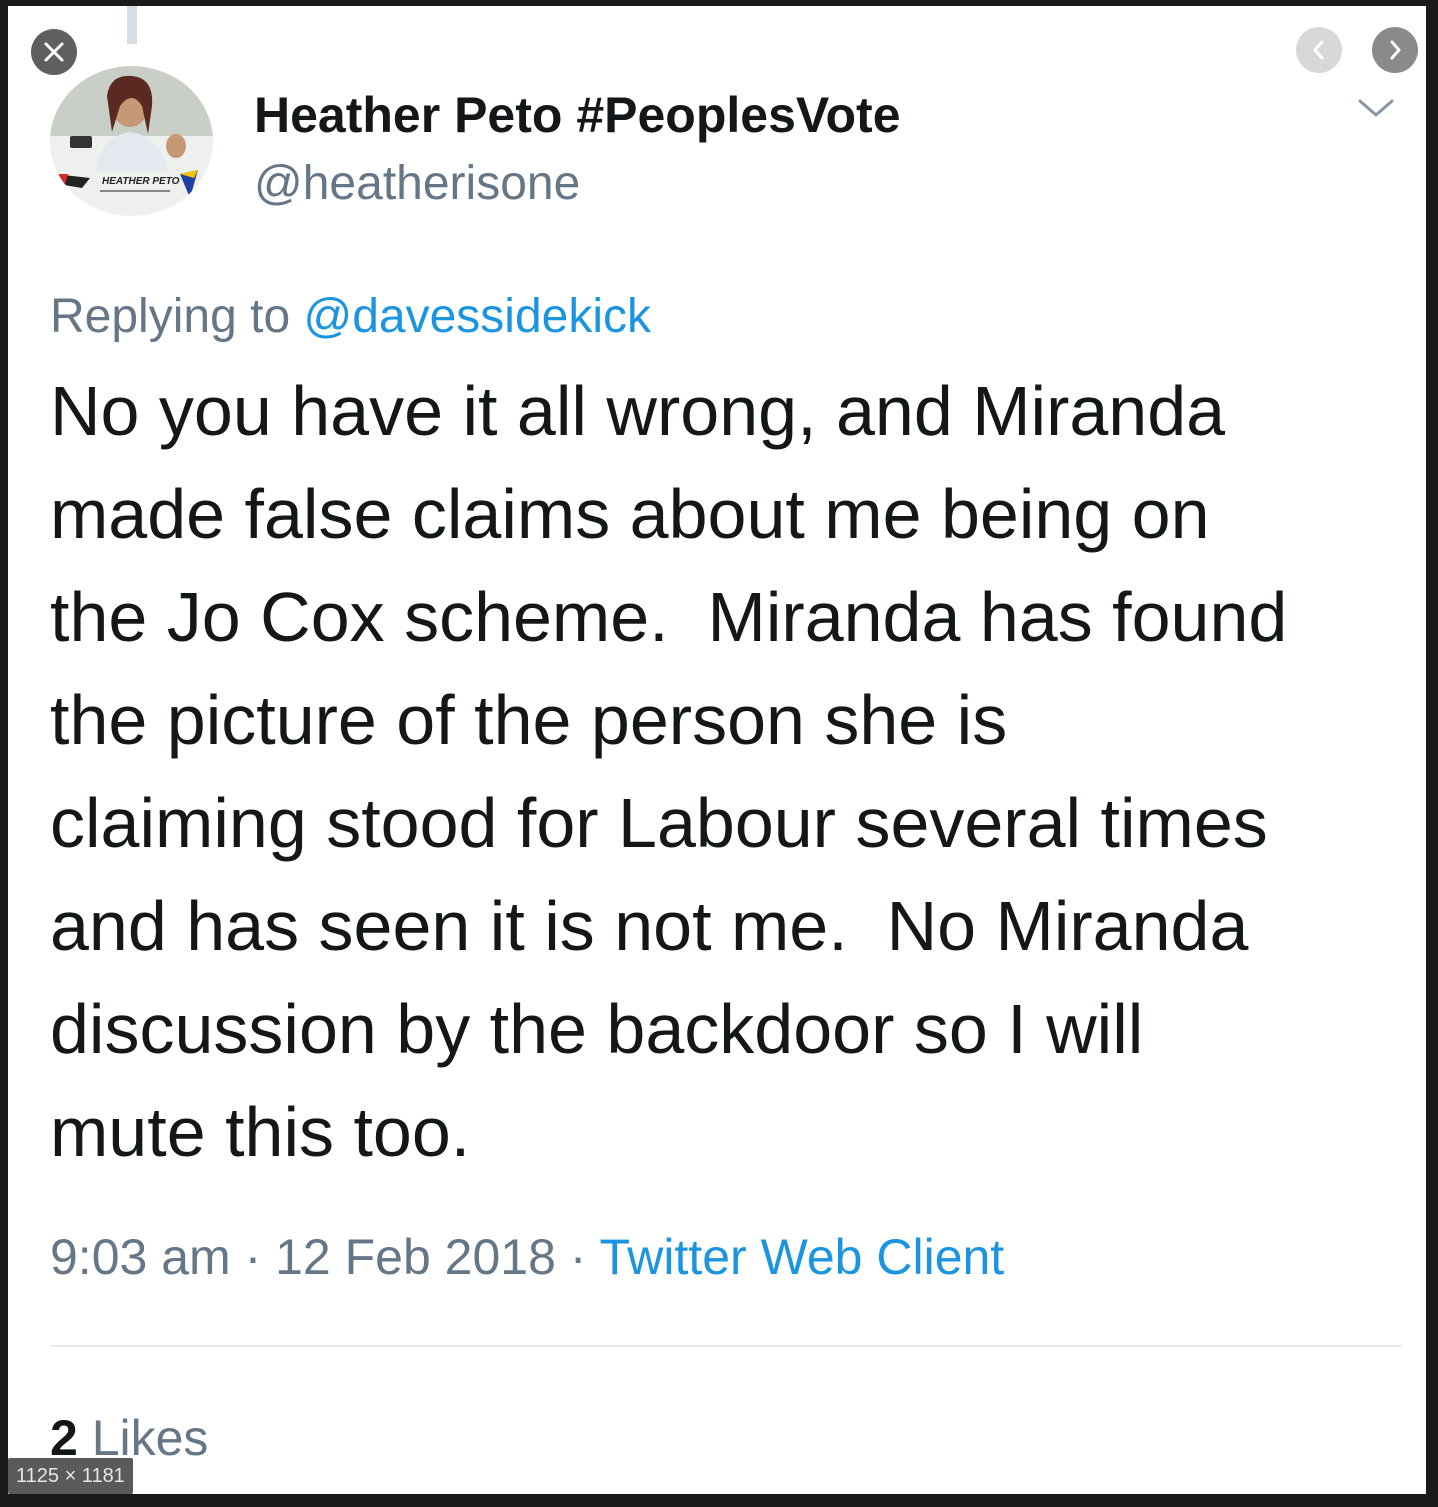  What do you see at coordinates (801, 1257) in the screenshot?
I see `tweet-source-link: Twitter Web Client` at bounding box center [801, 1257].